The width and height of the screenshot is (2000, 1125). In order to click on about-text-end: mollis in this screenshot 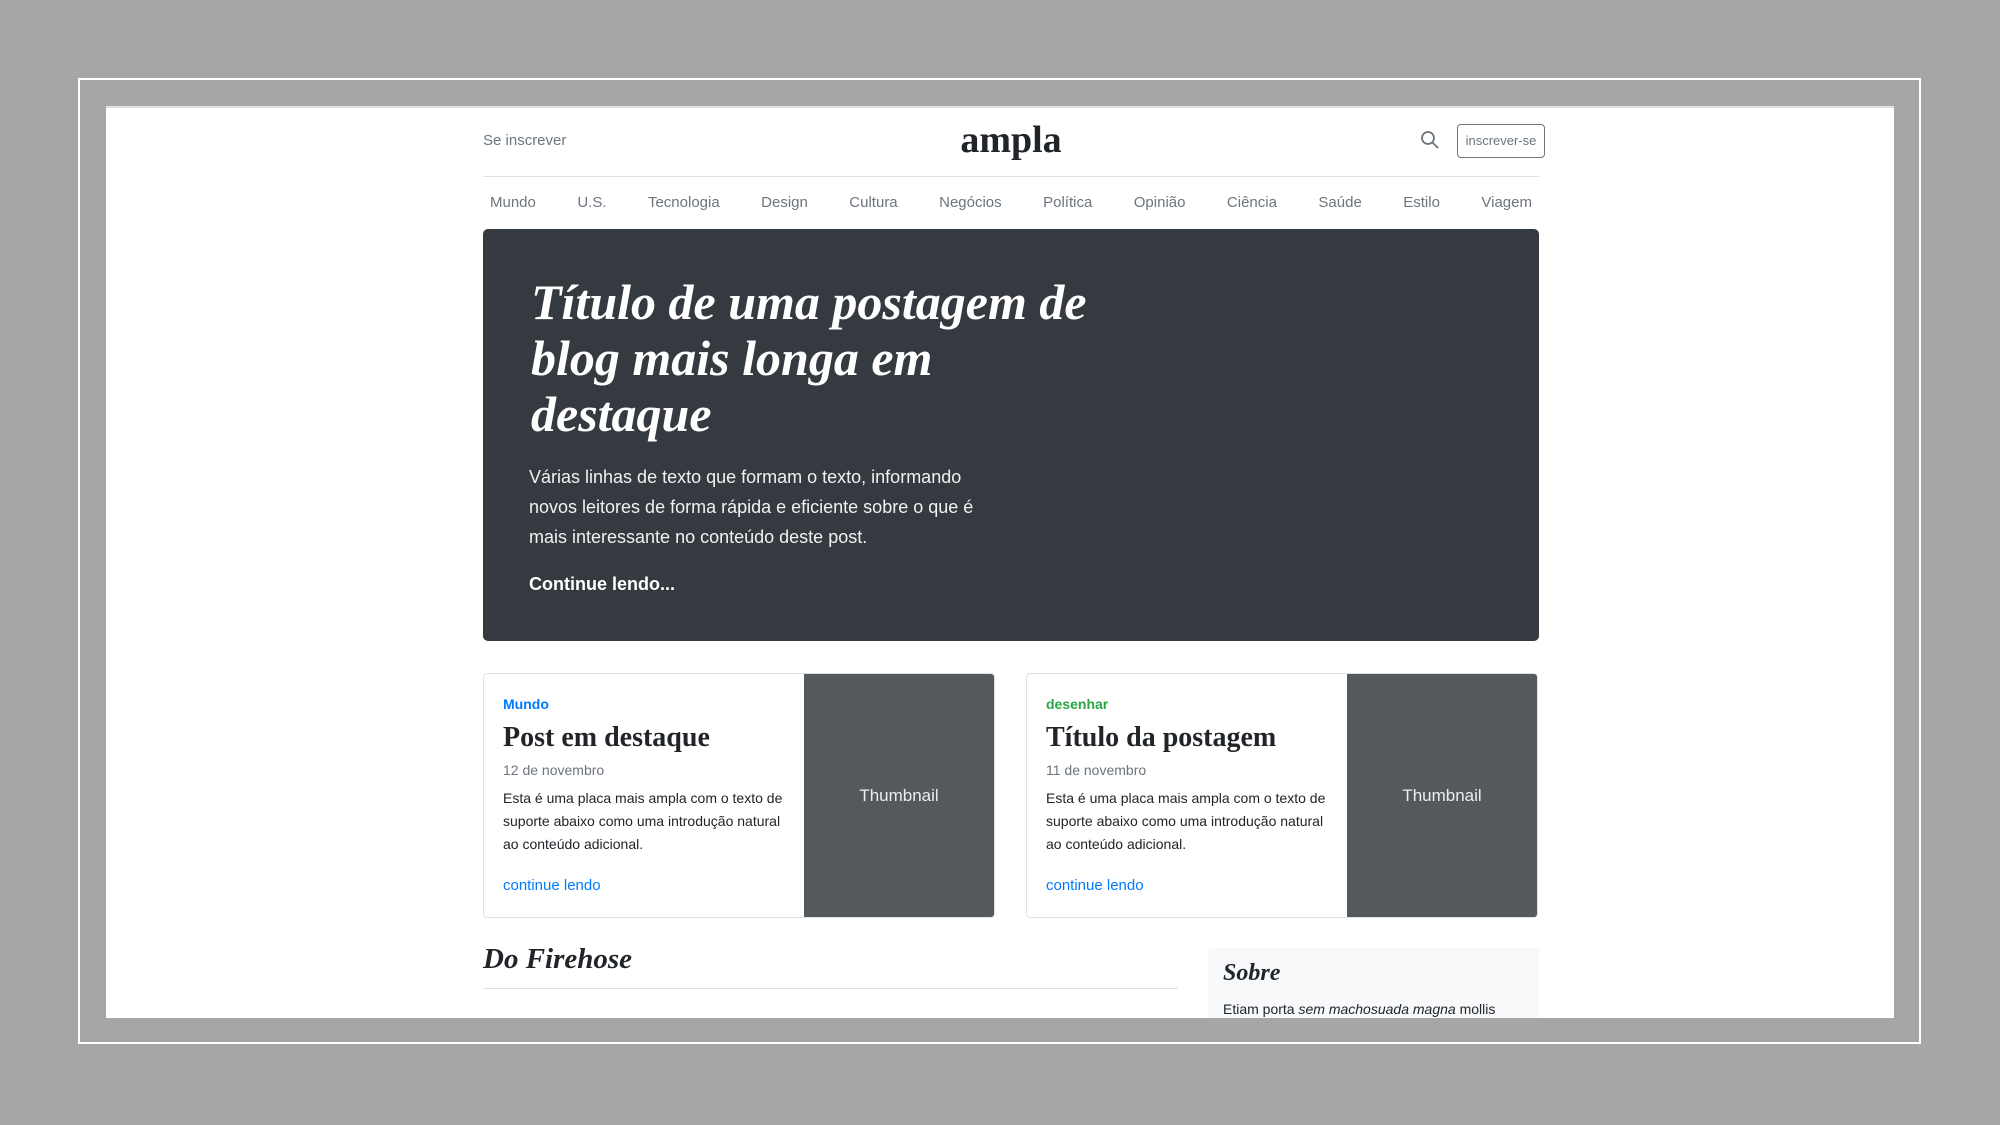, I will do `click(1475, 1009)`.